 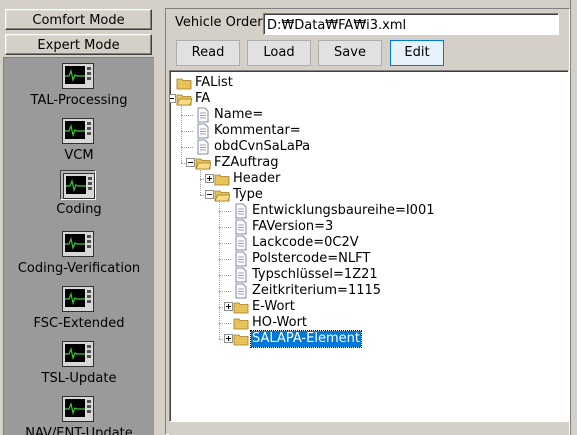 What do you see at coordinates (157, 246) in the screenshot?
I see `nav-scrollbar` at bounding box center [157, 246].